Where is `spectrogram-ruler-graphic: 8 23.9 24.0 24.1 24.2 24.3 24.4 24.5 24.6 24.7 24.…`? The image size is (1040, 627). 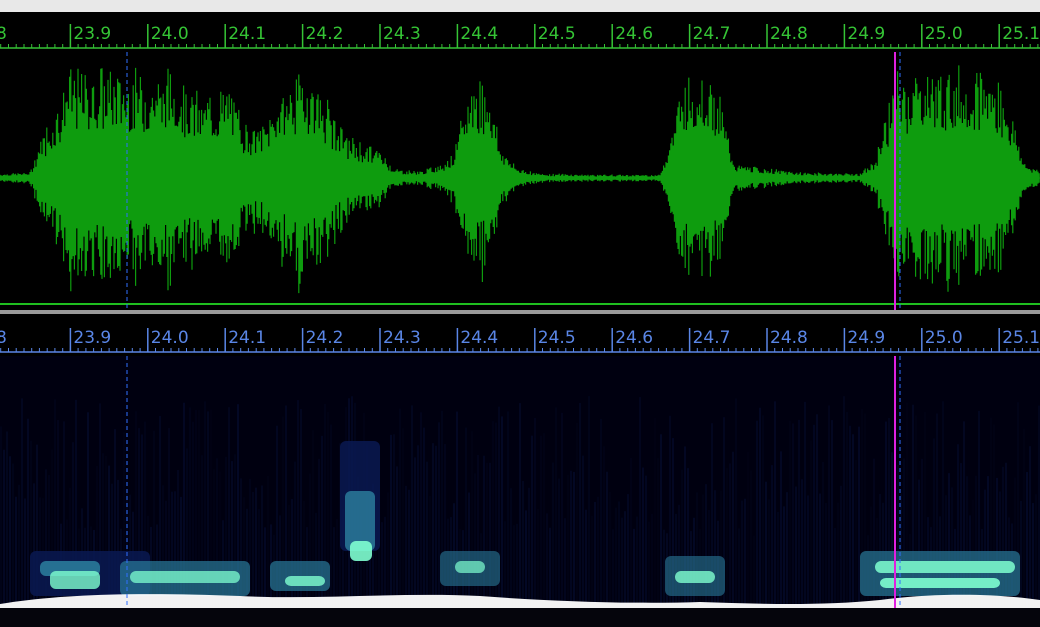 spectrogram-ruler-graphic: 8 23.9 24.0 24.1 24.2 24.3 24.4 24.5 24.6 24.7 24.… is located at coordinates (520, 340).